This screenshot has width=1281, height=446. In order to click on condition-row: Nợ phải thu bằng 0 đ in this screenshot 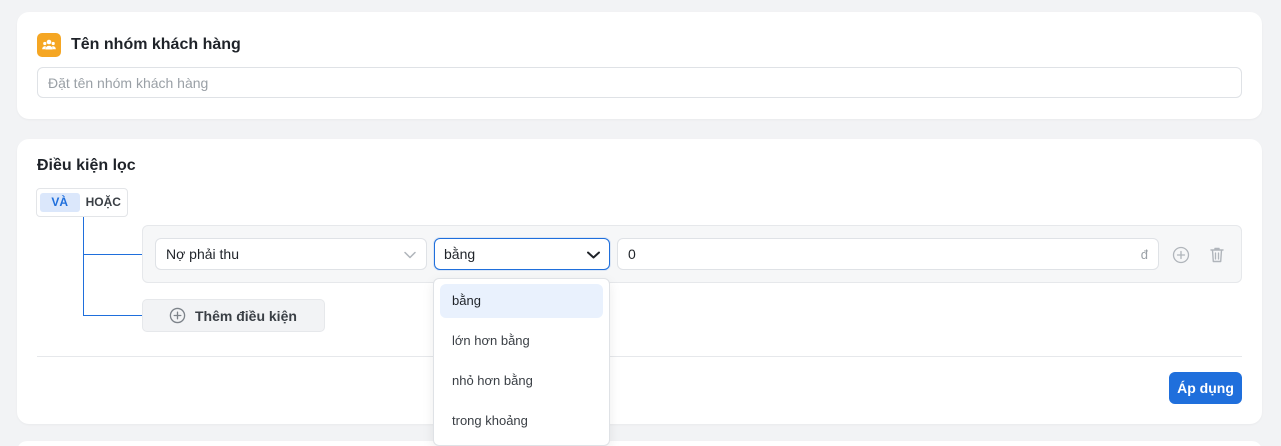, I will do `click(692, 254)`.